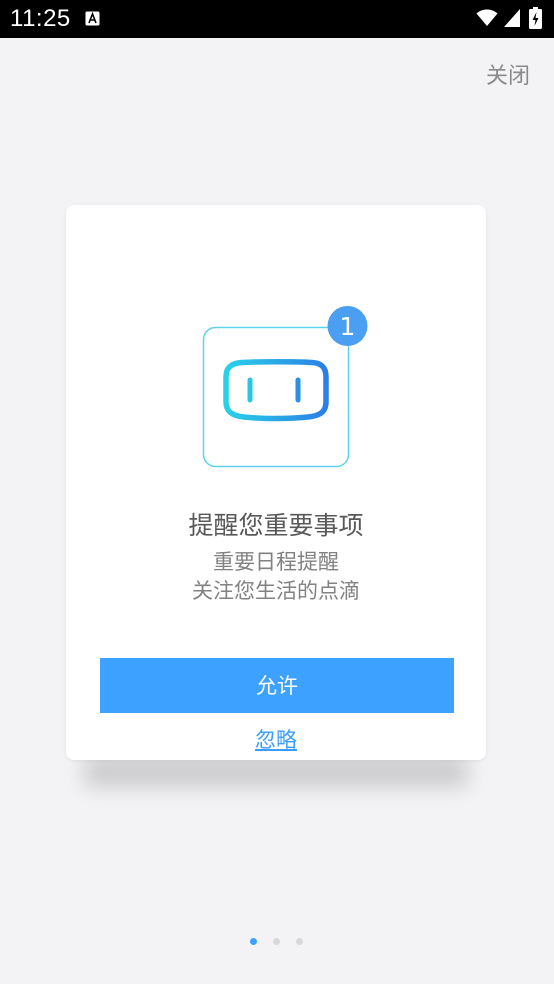 This screenshot has height=984, width=554. Describe the element at coordinates (535, 18) in the screenshot. I see `battery-icon` at that location.